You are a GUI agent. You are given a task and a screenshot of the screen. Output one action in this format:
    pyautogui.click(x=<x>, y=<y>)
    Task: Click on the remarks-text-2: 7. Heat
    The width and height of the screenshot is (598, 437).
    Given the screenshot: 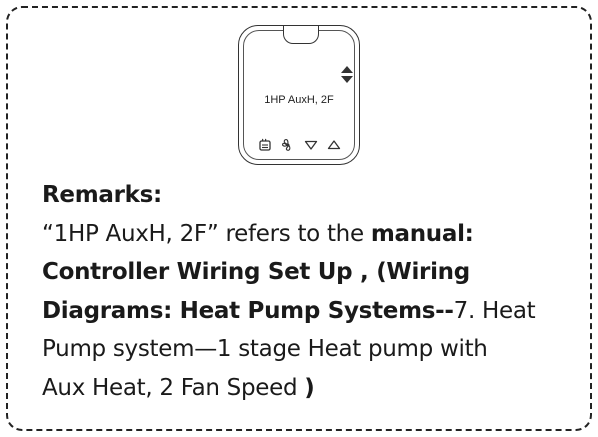 What is the action you would take?
    pyautogui.click(x=494, y=310)
    